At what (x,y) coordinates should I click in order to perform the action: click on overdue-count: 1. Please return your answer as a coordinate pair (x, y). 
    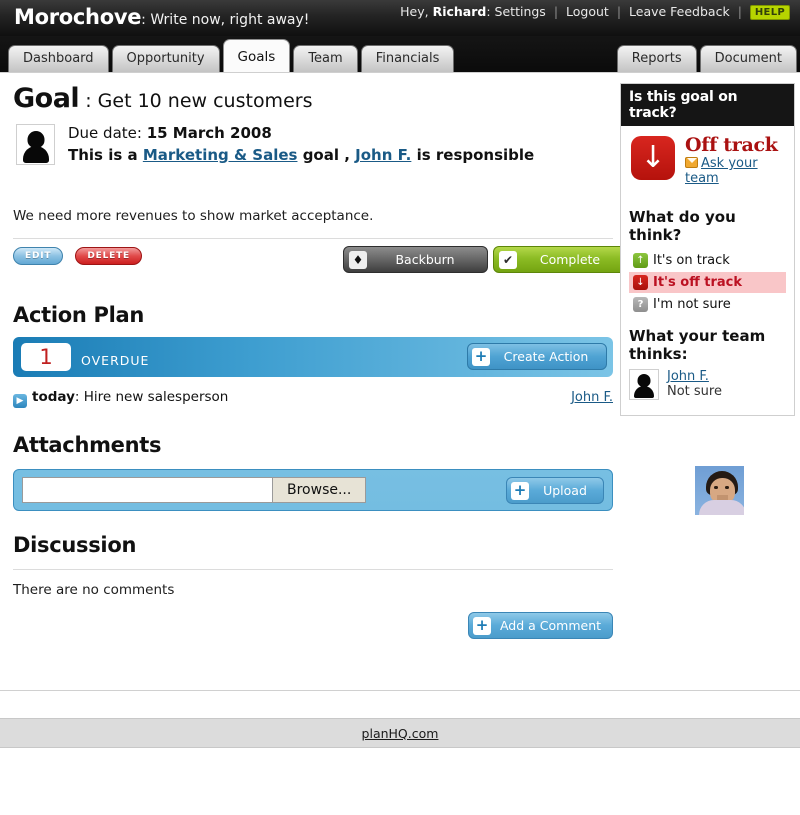
    Looking at the image, I should click on (46, 357).